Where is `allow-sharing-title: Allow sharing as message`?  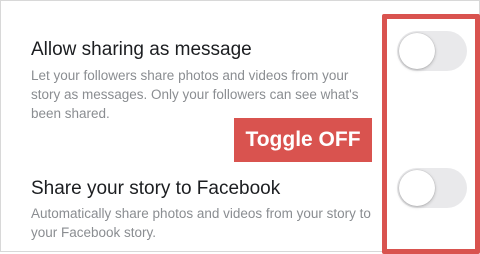 allow-sharing-title: Allow sharing as message is located at coordinates (141, 49).